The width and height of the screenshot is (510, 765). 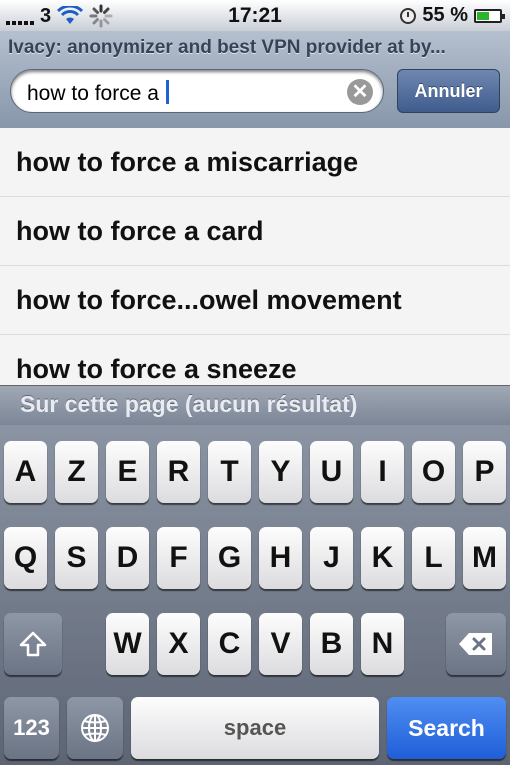 What do you see at coordinates (446, 728) in the screenshot?
I see `search-key: Search` at bounding box center [446, 728].